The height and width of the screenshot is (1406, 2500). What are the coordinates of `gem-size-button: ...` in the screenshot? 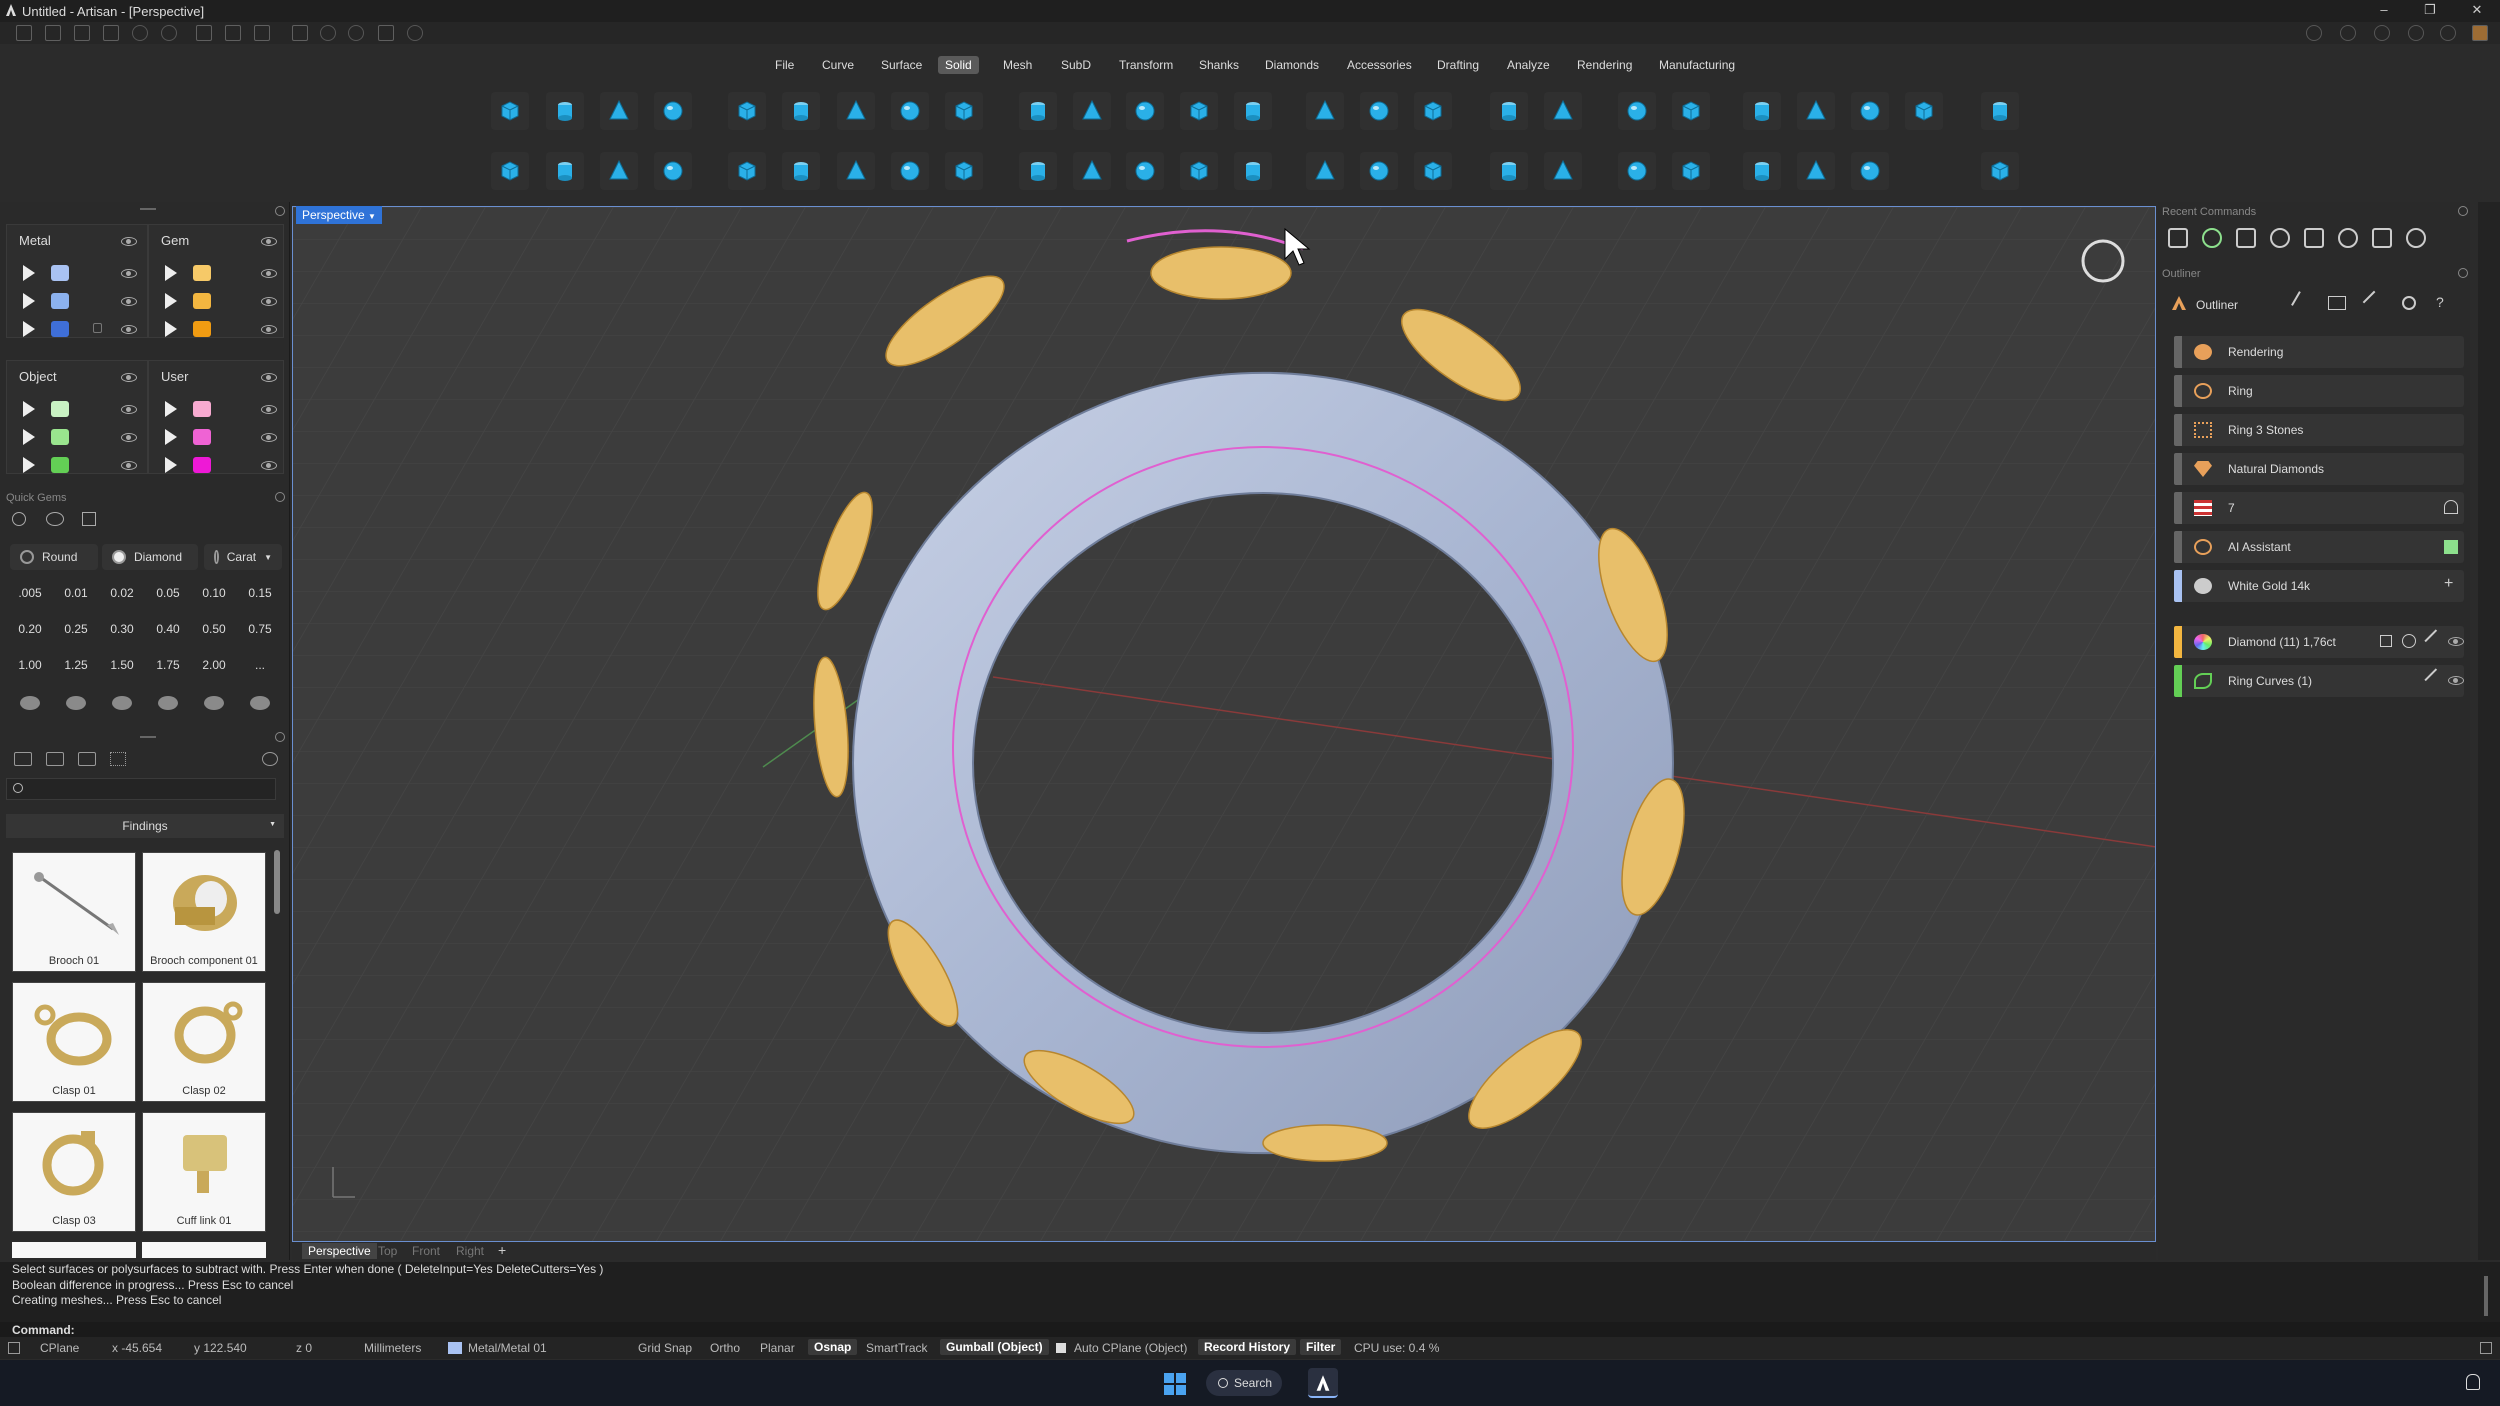 It's located at (260, 665).